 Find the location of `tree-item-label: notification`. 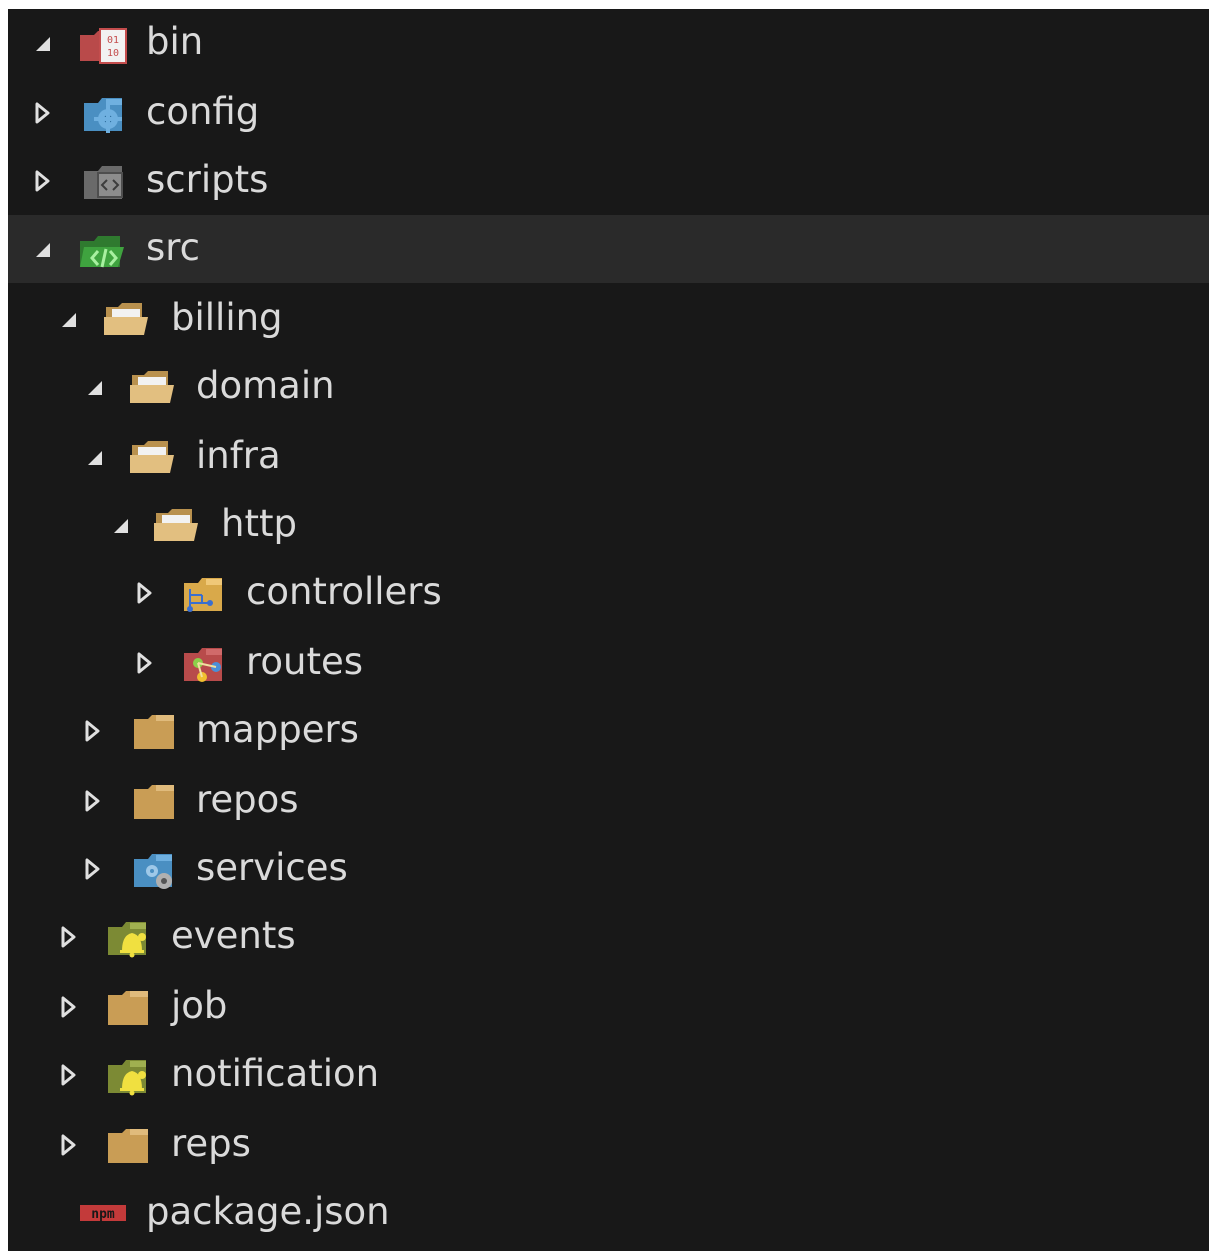

tree-item-label: notification is located at coordinates (275, 1073).